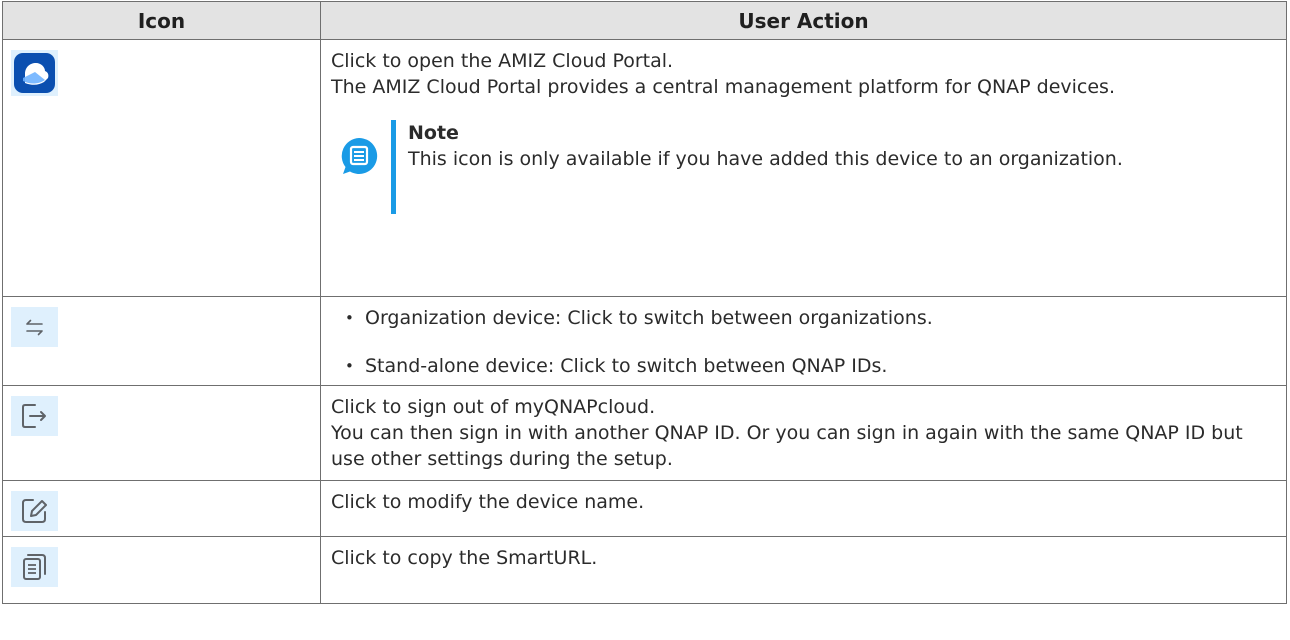  I want to click on column-header-user-action: User Action, so click(803, 20).